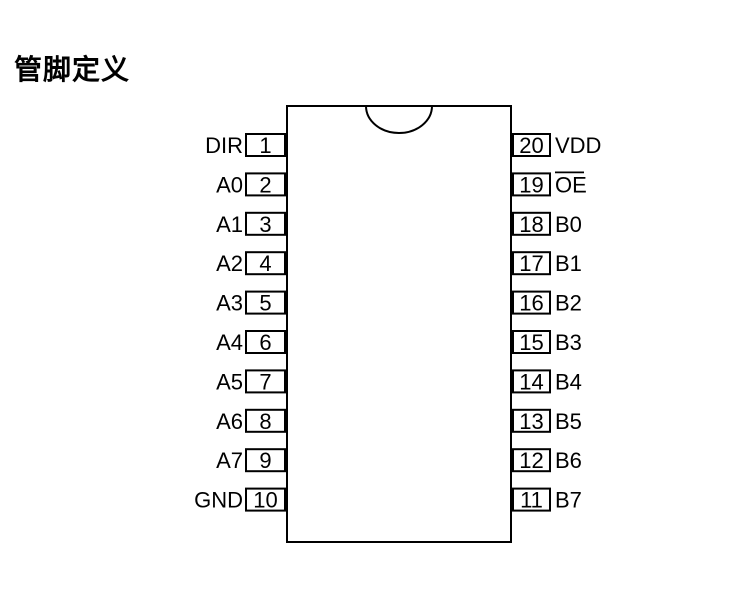  What do you see at coordinates (568, 381) in the screenshot?
I see `pin-label: B4` at bounding box center [568, 381].